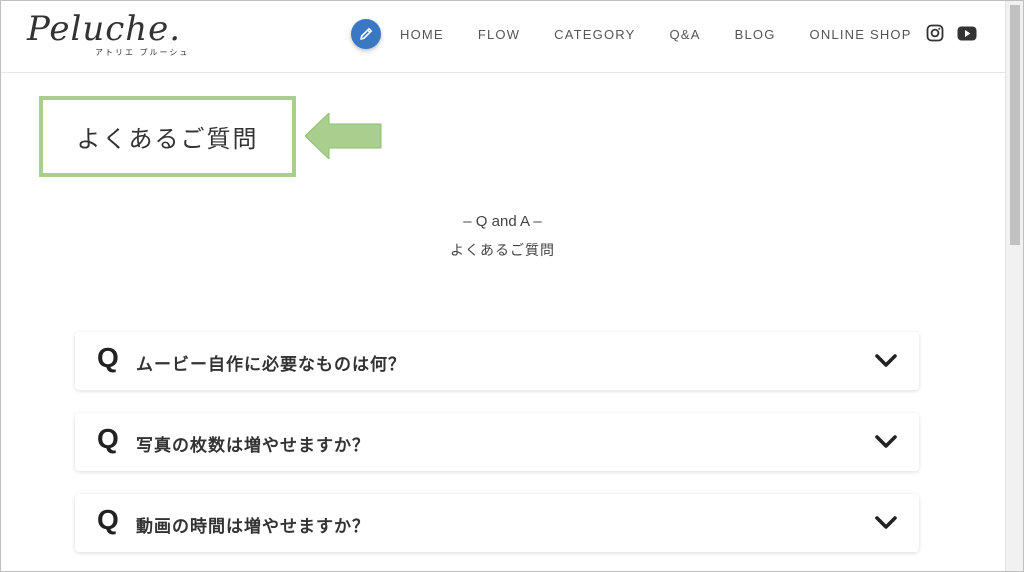  I want to click on instagram-icon, so click(935, 33).